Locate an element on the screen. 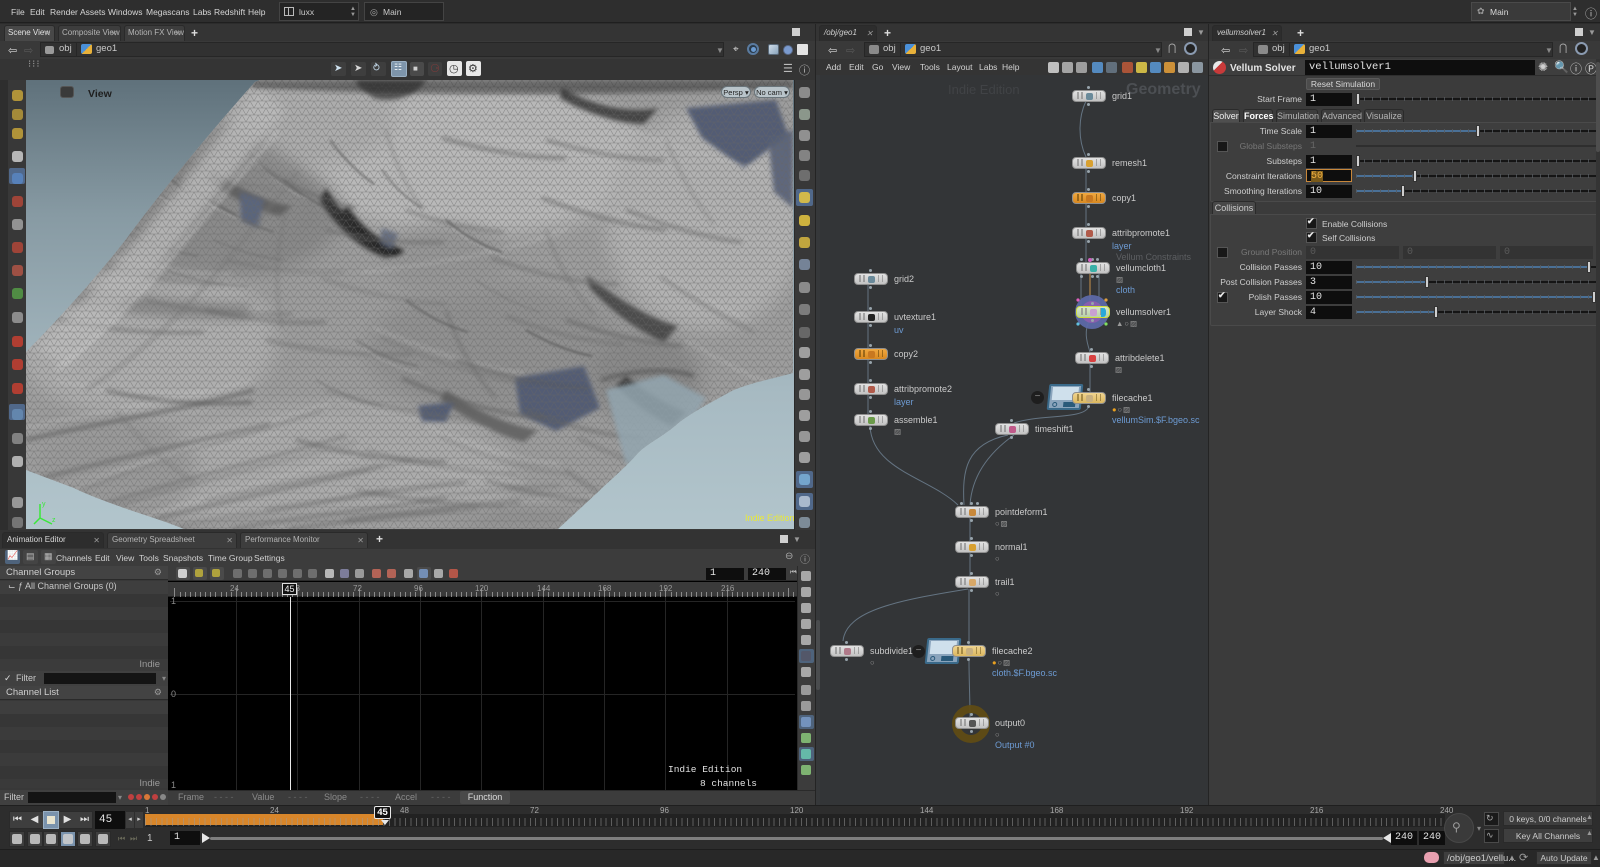  svg-text: z is located at coordinates (54, 520).